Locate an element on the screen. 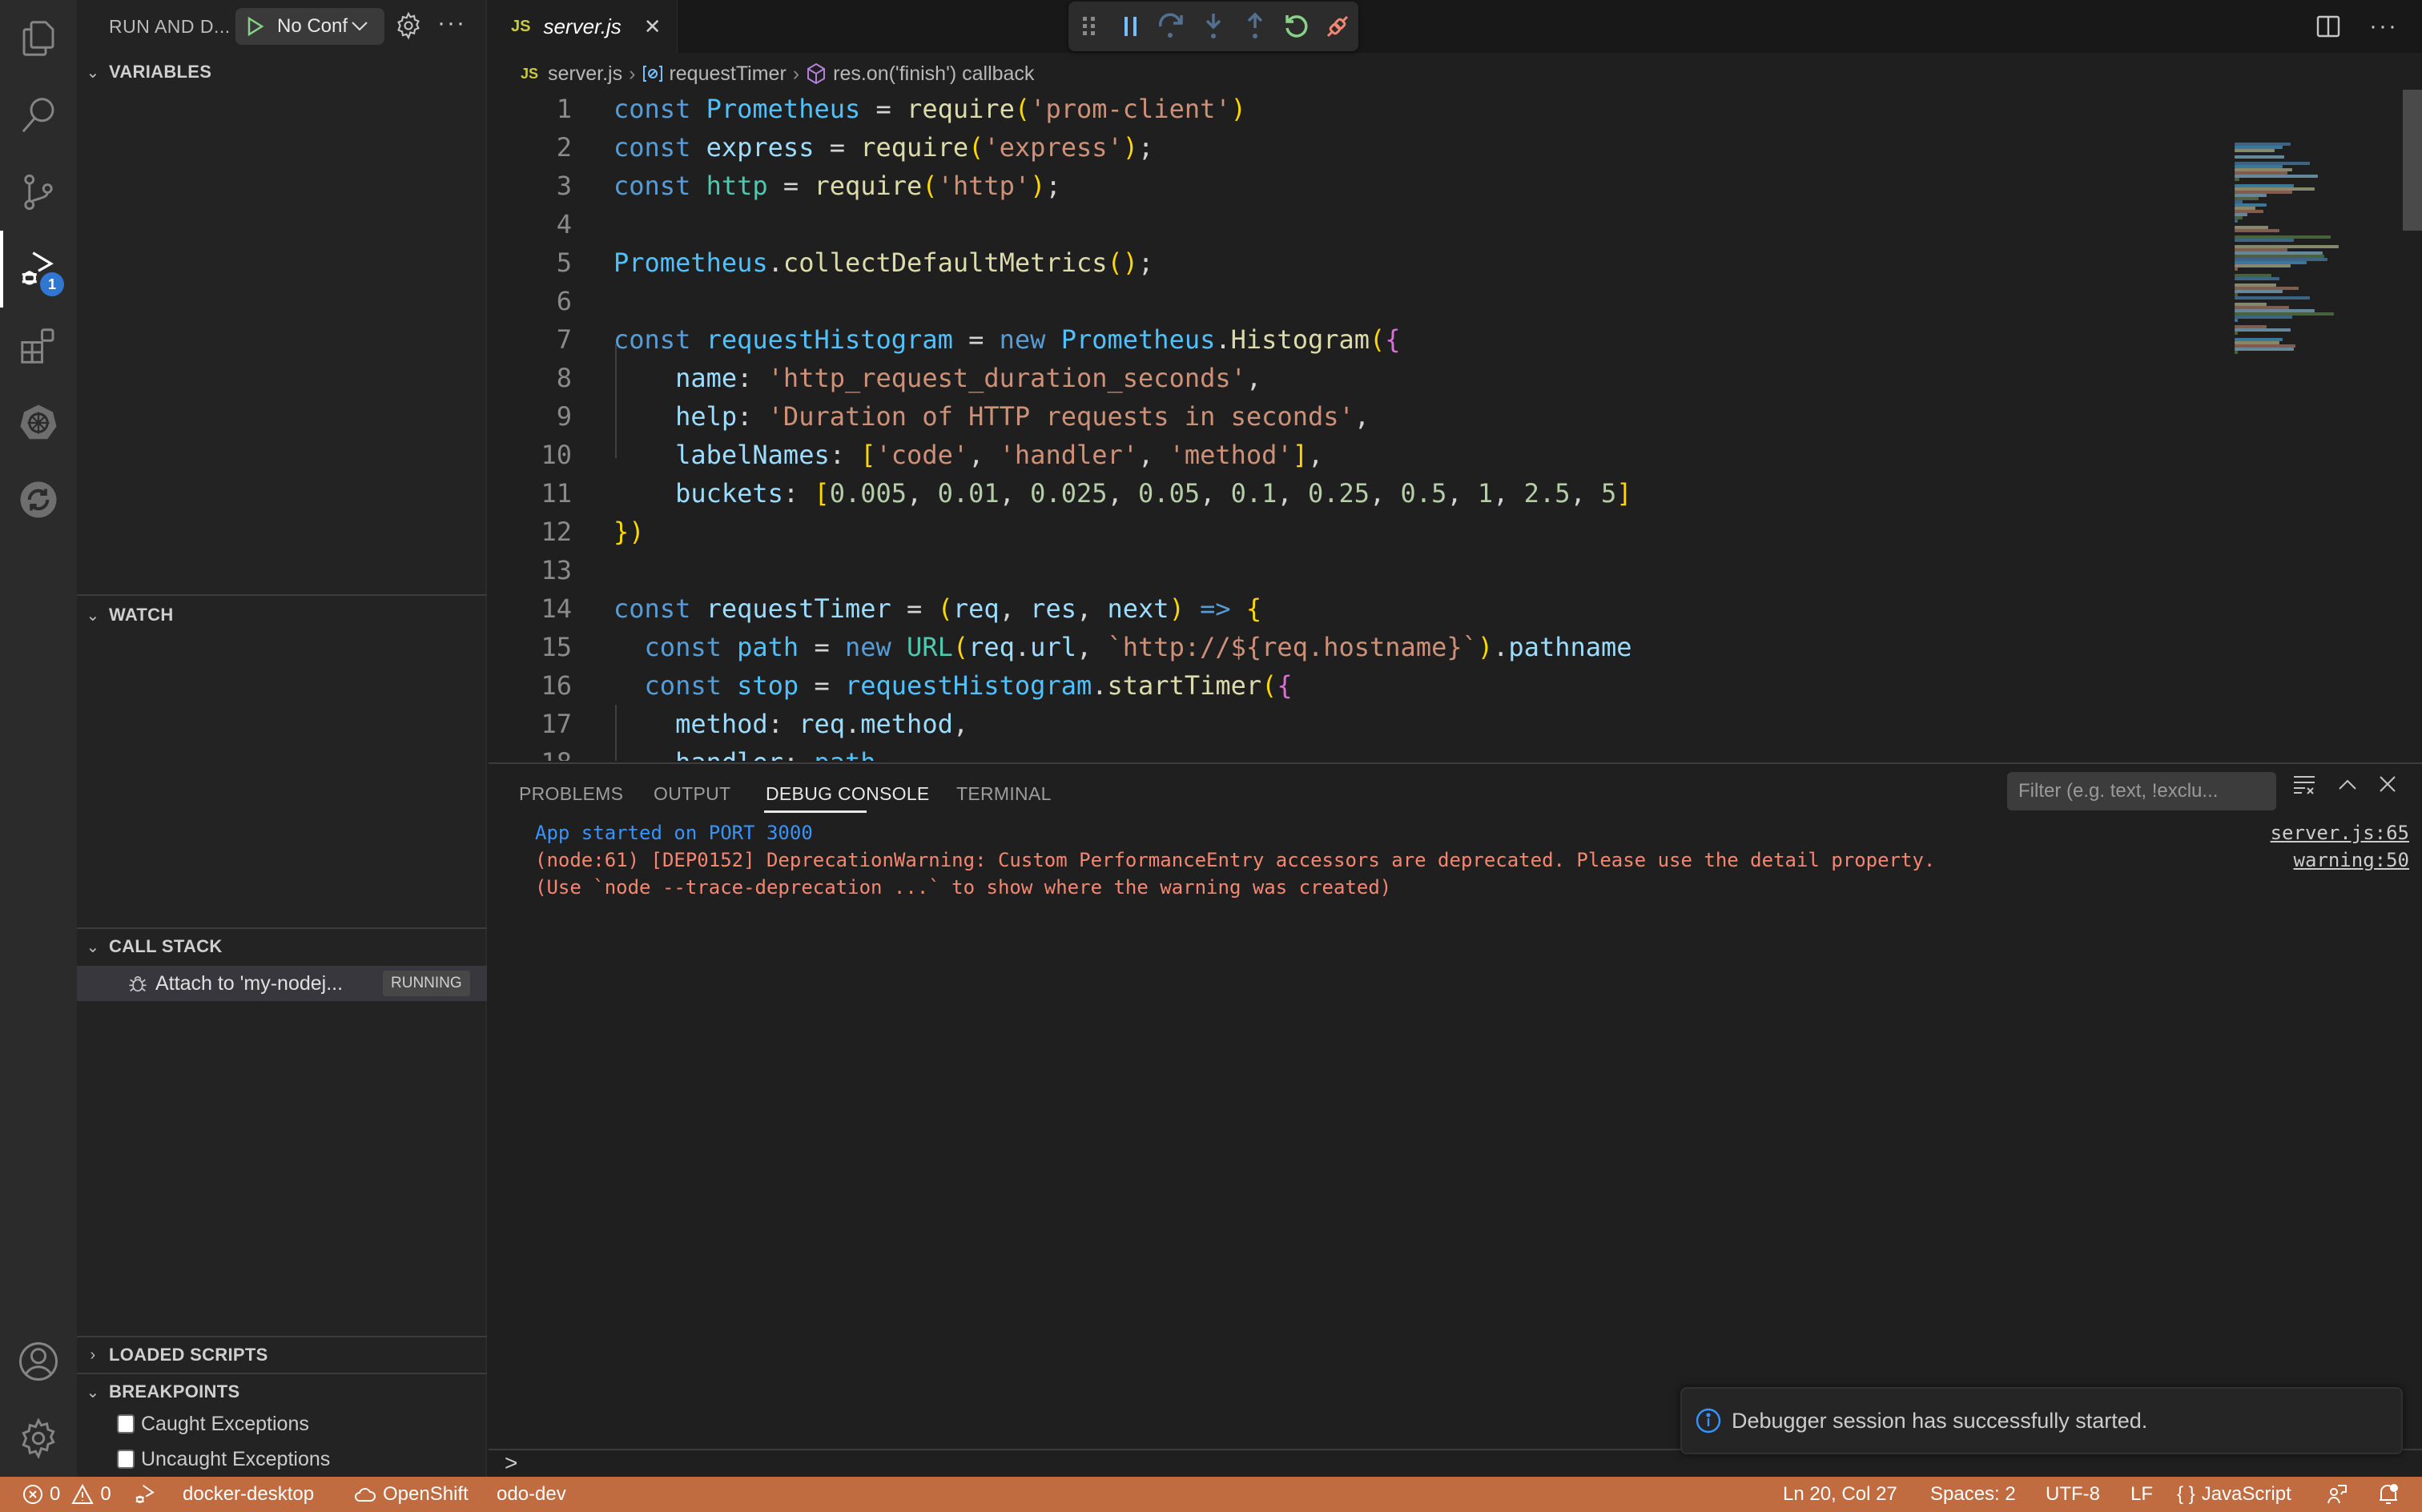  code-line: 18 handler: path is located at coordinates (1354, 752).